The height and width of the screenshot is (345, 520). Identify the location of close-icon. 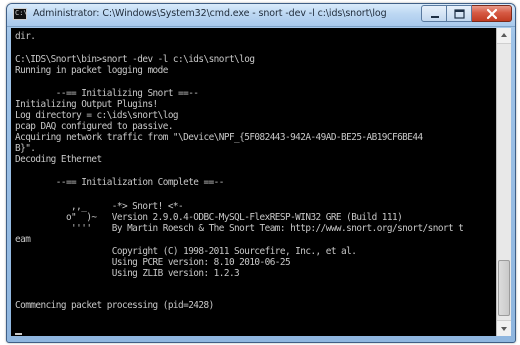
(492, 14).